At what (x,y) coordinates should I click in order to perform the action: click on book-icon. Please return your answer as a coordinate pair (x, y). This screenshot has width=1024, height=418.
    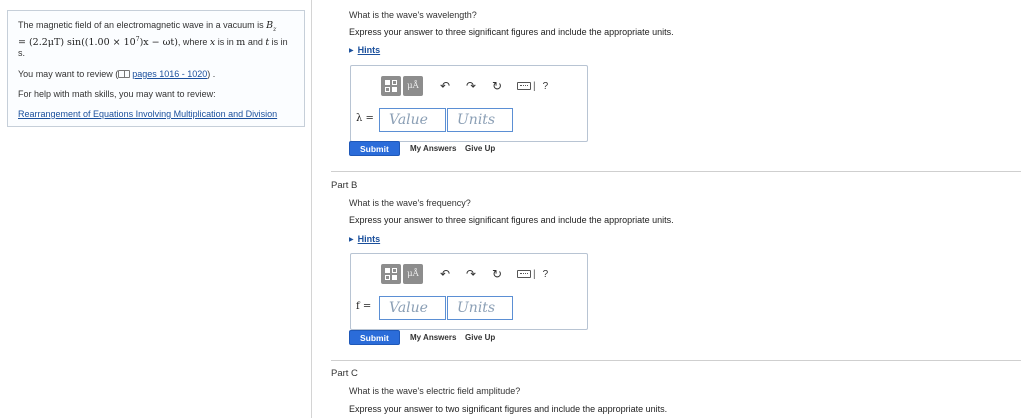
    Looking at the image, I should click on (124, 73).